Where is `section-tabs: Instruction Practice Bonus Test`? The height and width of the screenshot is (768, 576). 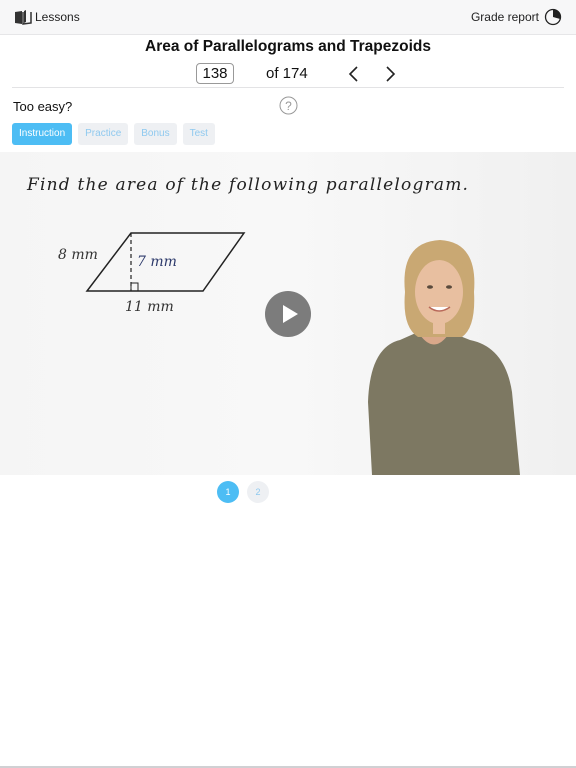
section-tabs: Instruction Practice Bonus Test is located at coordinates (116, 134).